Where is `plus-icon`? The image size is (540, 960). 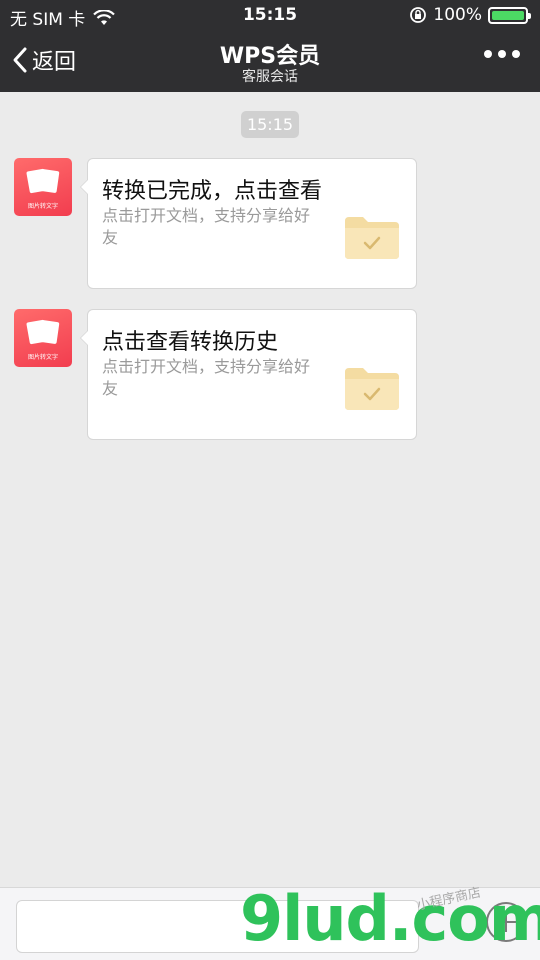 plus-icon is located at coordinates (506, 922).